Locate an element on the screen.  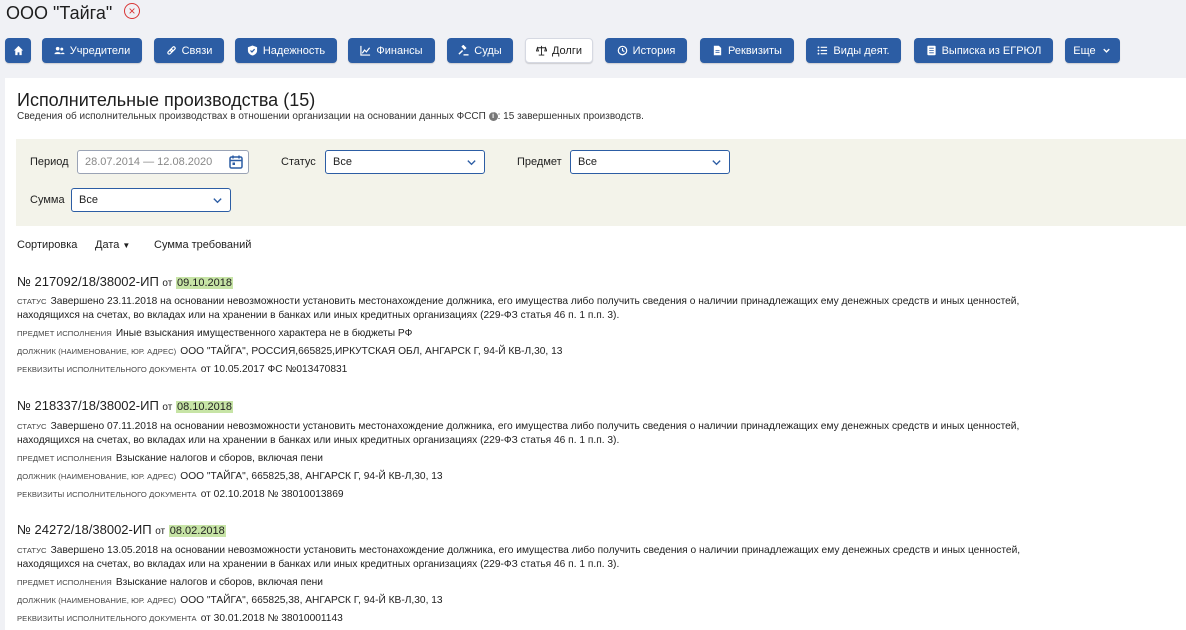
status-select-value: Все is located at coordinates (342, 162).